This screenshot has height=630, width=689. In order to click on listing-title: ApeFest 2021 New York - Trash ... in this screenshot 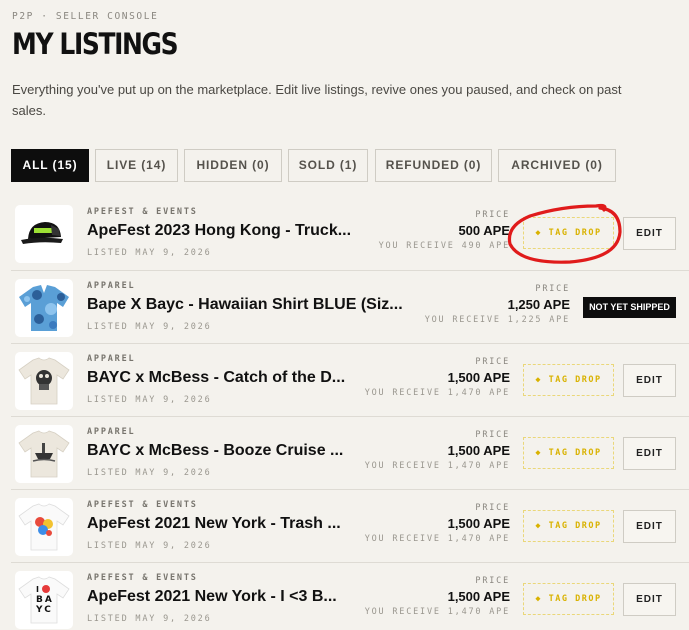, I will do `click(214, 524)`.